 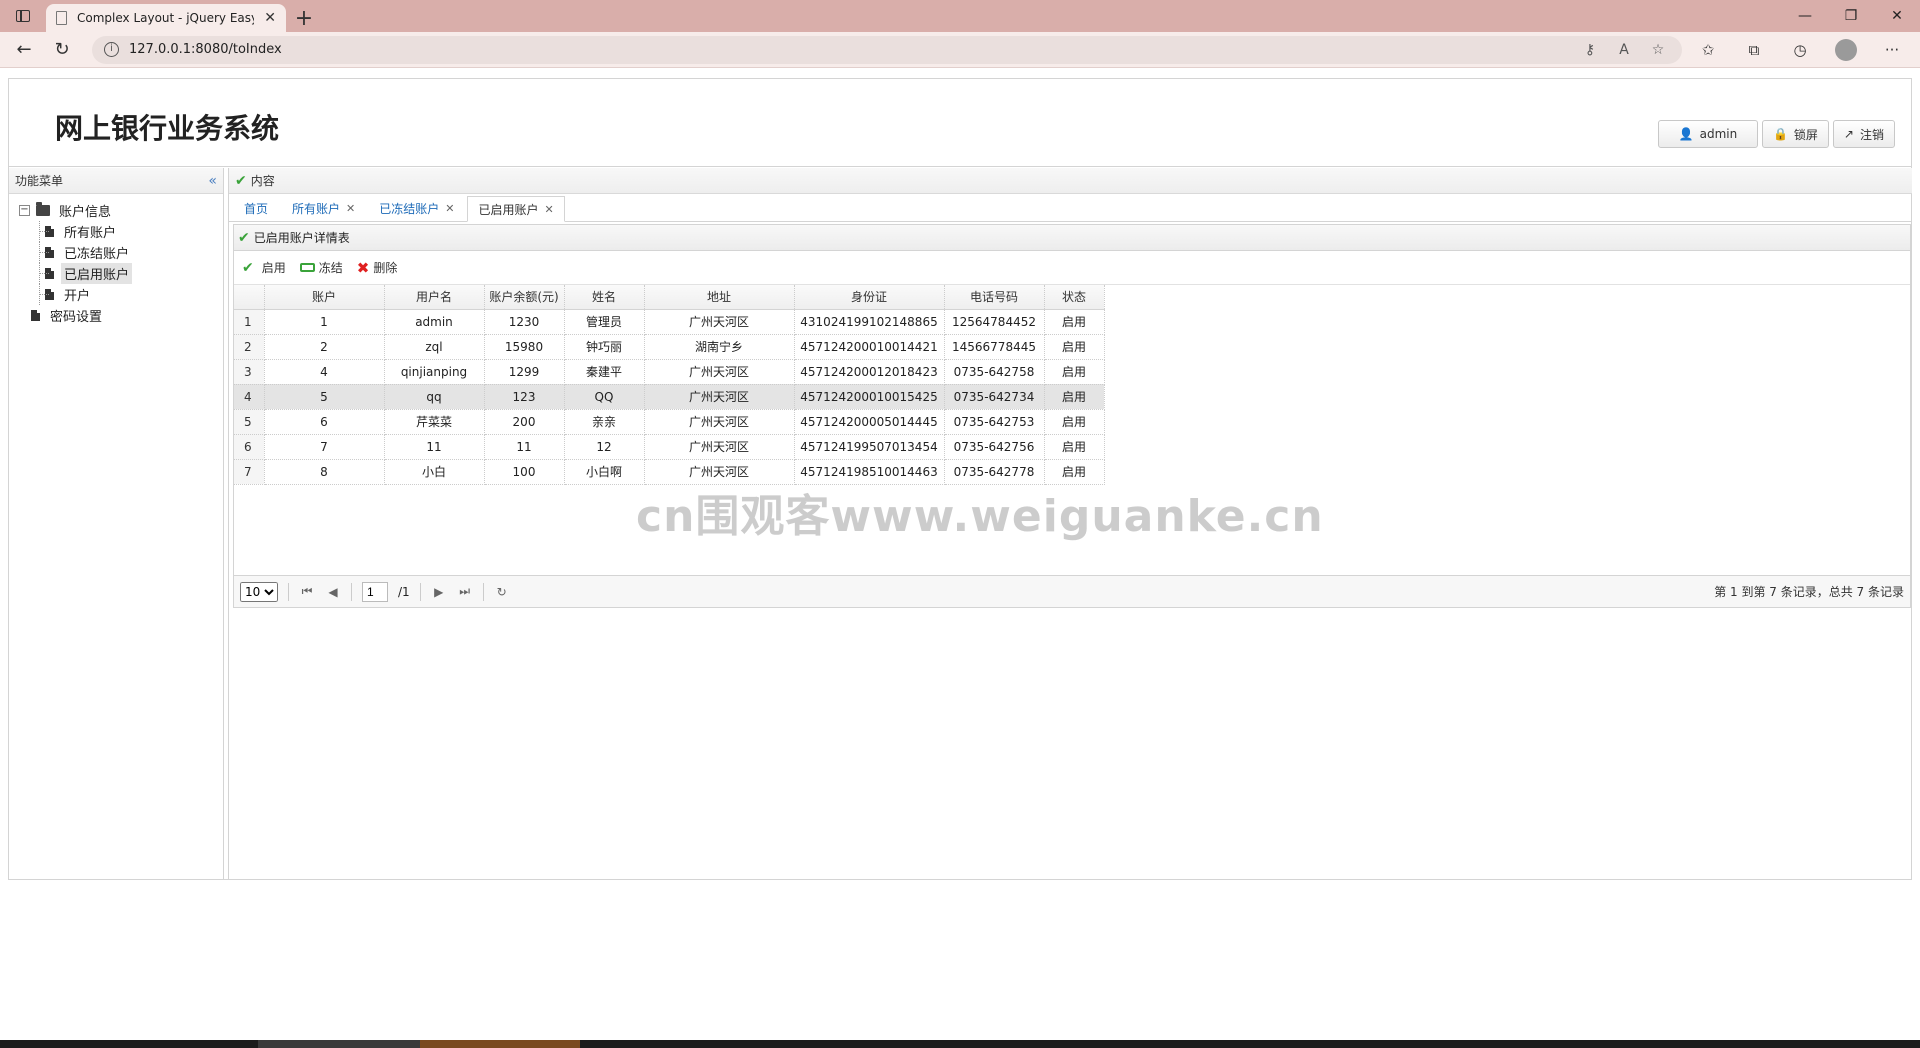 What do you see at coordinates (869, 397) in the screenshot?
I see `table-cell: 457124200010015425` at bounding box center [869, 397].